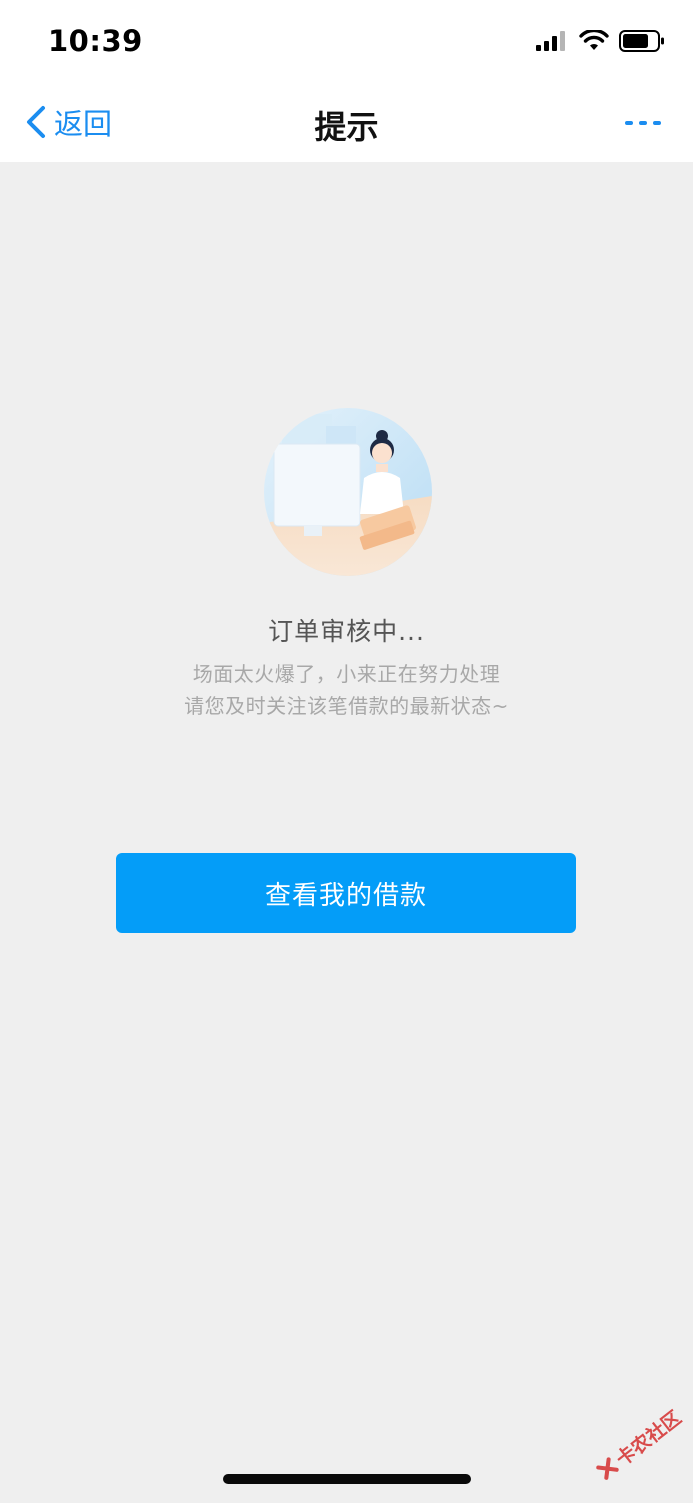 Image resolution: width=693 pixels, height=1503 pixels. Describe the element at coordinates (346, 674) in the screenshot. I see `status-description-line-1: 场面太火爆了，小来正在努力处理` at that location.